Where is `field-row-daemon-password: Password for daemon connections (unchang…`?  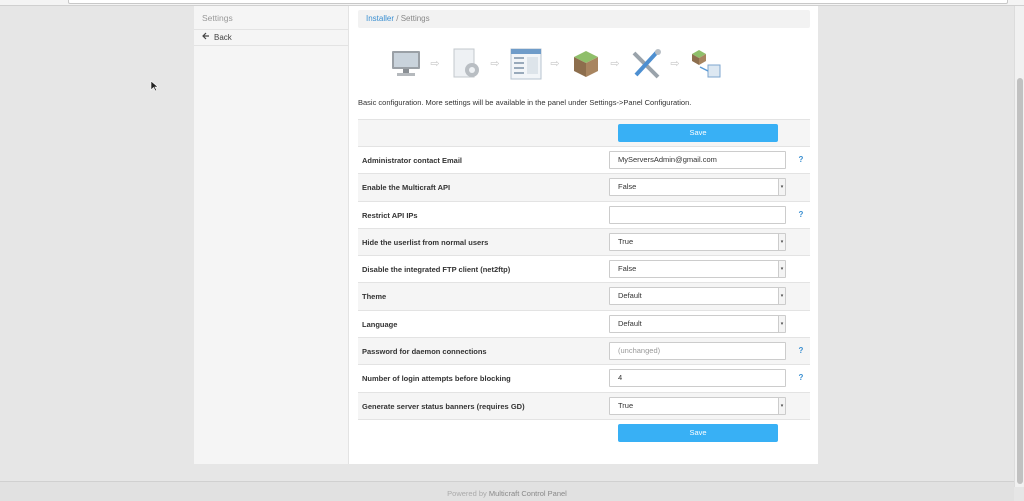
field-row-daemon-password: Password for daemon connections (unchang… is located at coordinates (584, 352).